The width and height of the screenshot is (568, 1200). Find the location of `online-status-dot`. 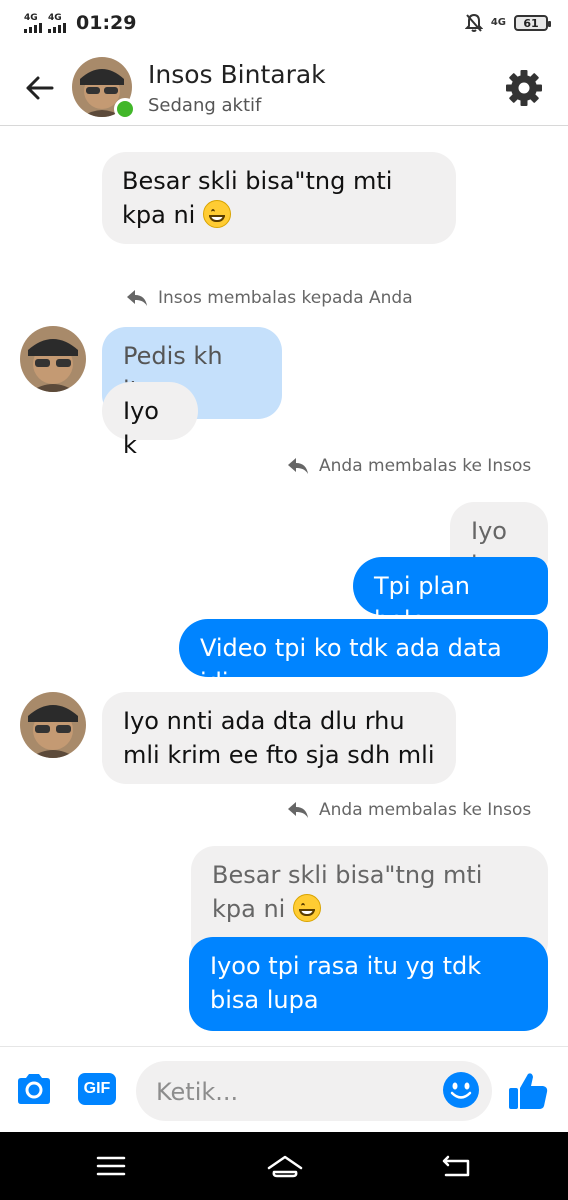

online-status-dot is located at coordinates (125, 109).